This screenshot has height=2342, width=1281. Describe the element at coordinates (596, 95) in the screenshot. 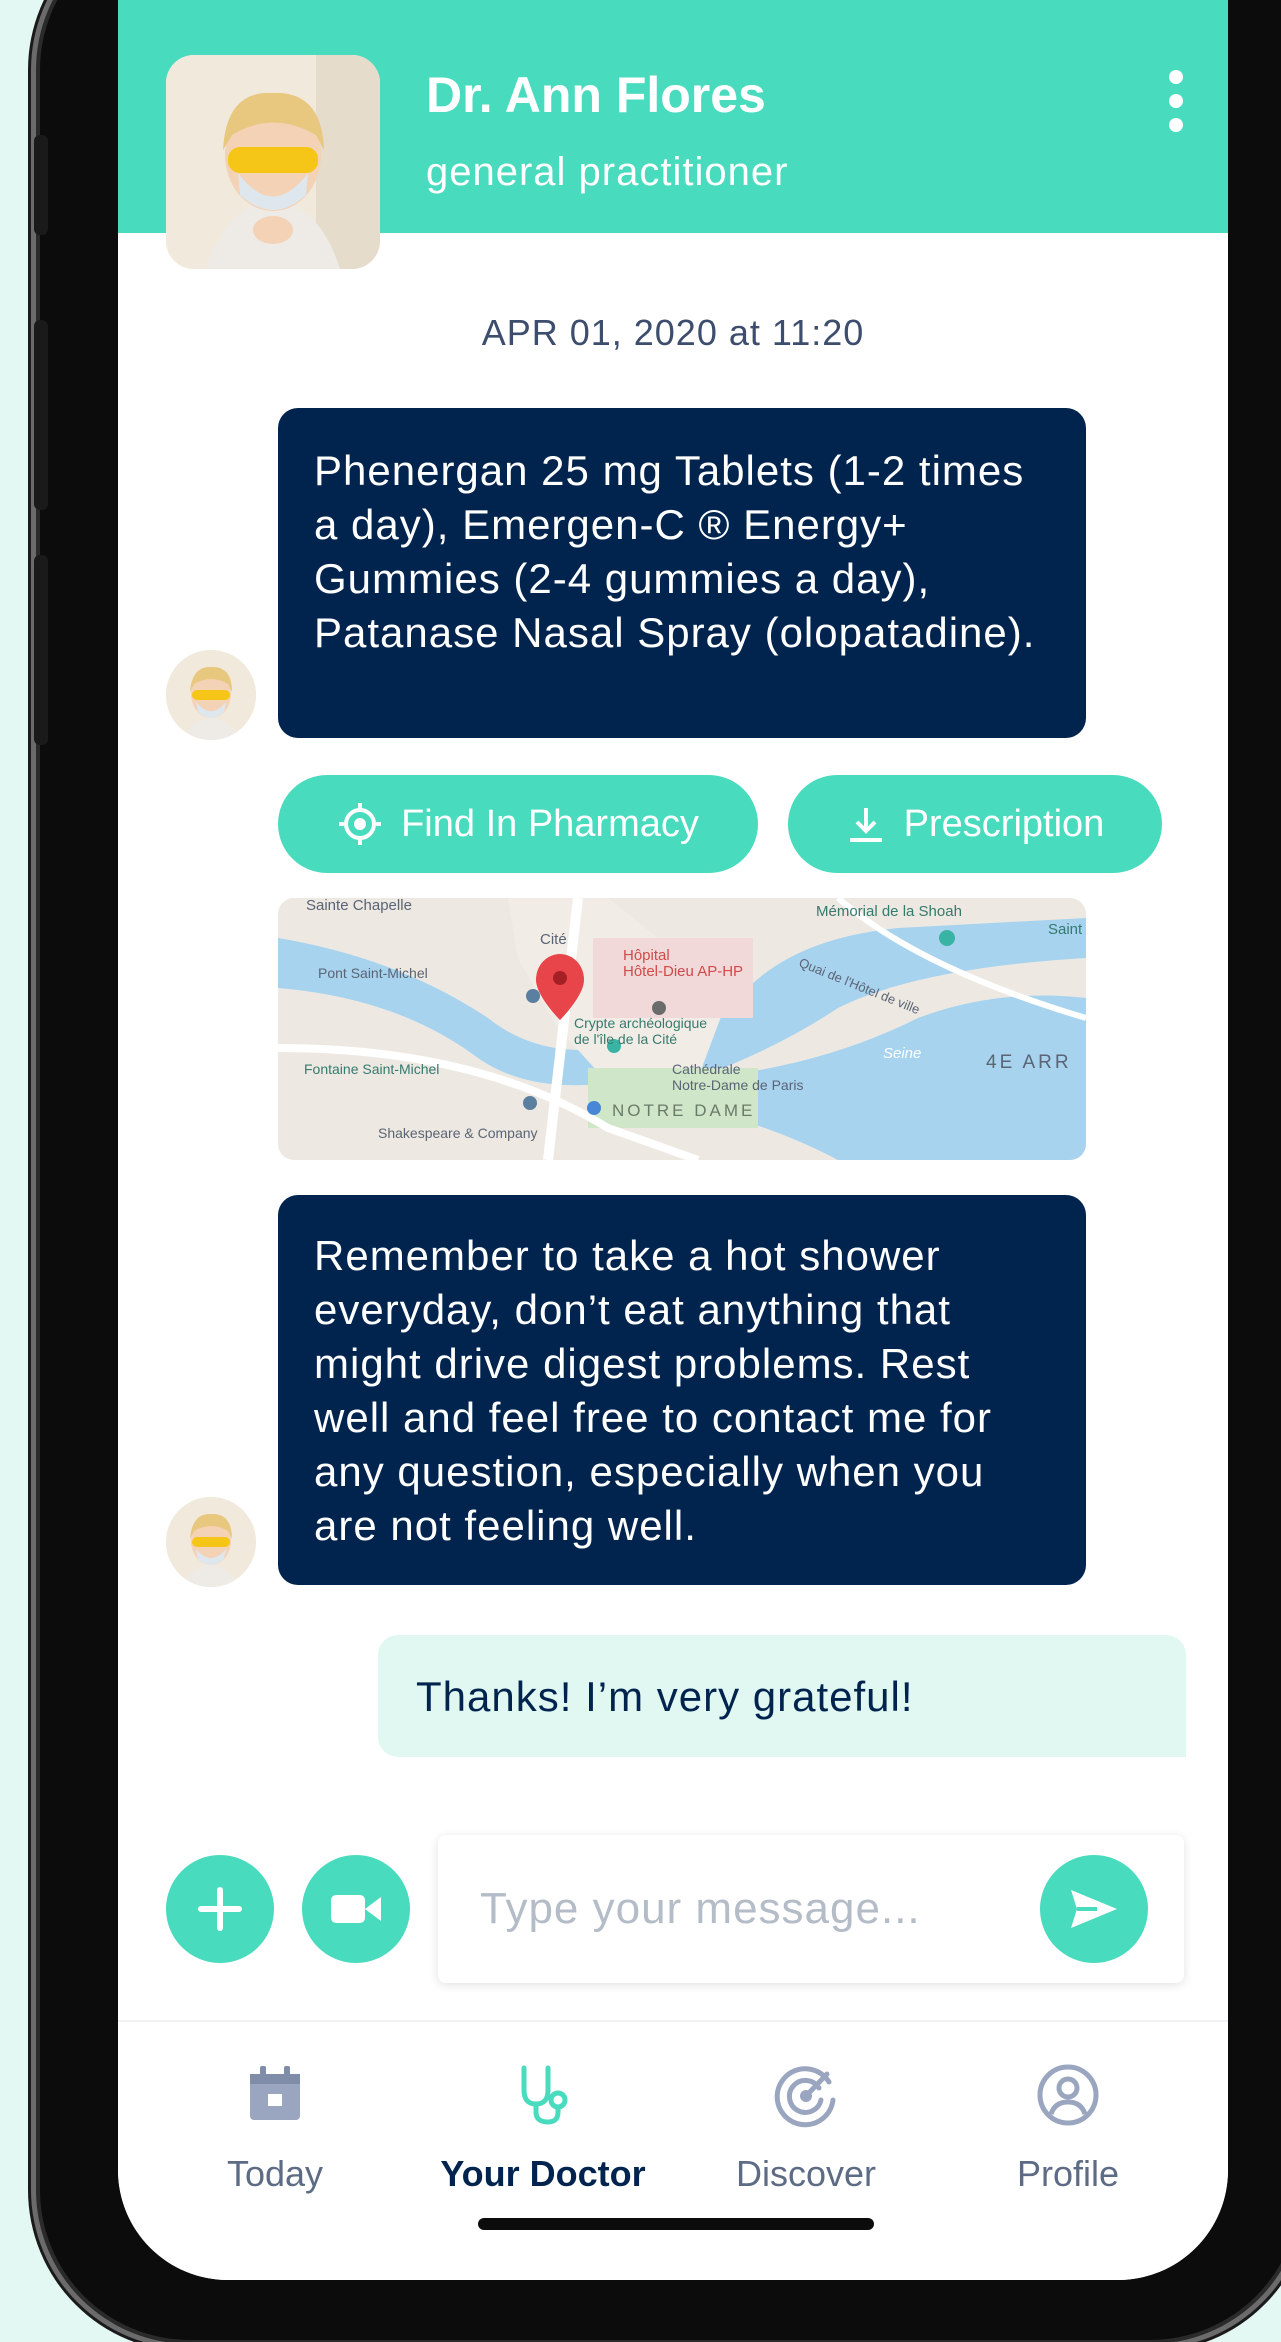

I see `doctor-name: Dr. Ann Flores` at that location.